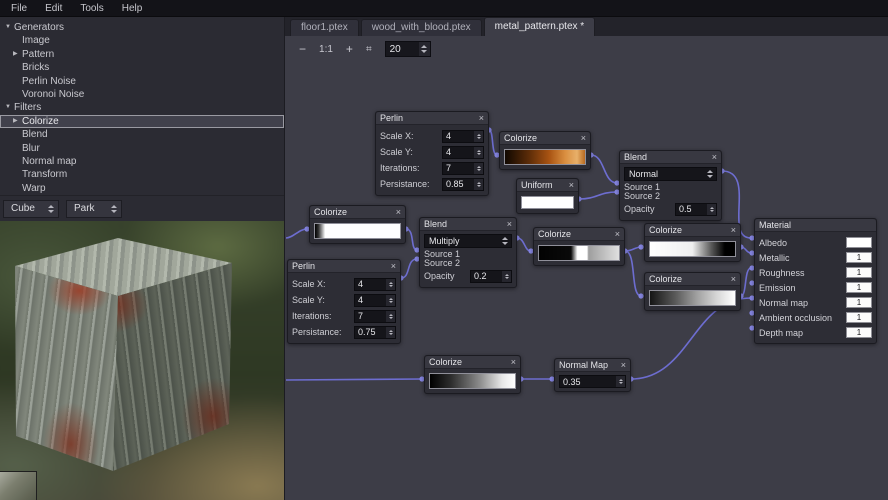 This screenshot has height=500, width=888. Describe the element at coordinates (19, 8) in the screenshot. I see `menu-file: File` at that location.